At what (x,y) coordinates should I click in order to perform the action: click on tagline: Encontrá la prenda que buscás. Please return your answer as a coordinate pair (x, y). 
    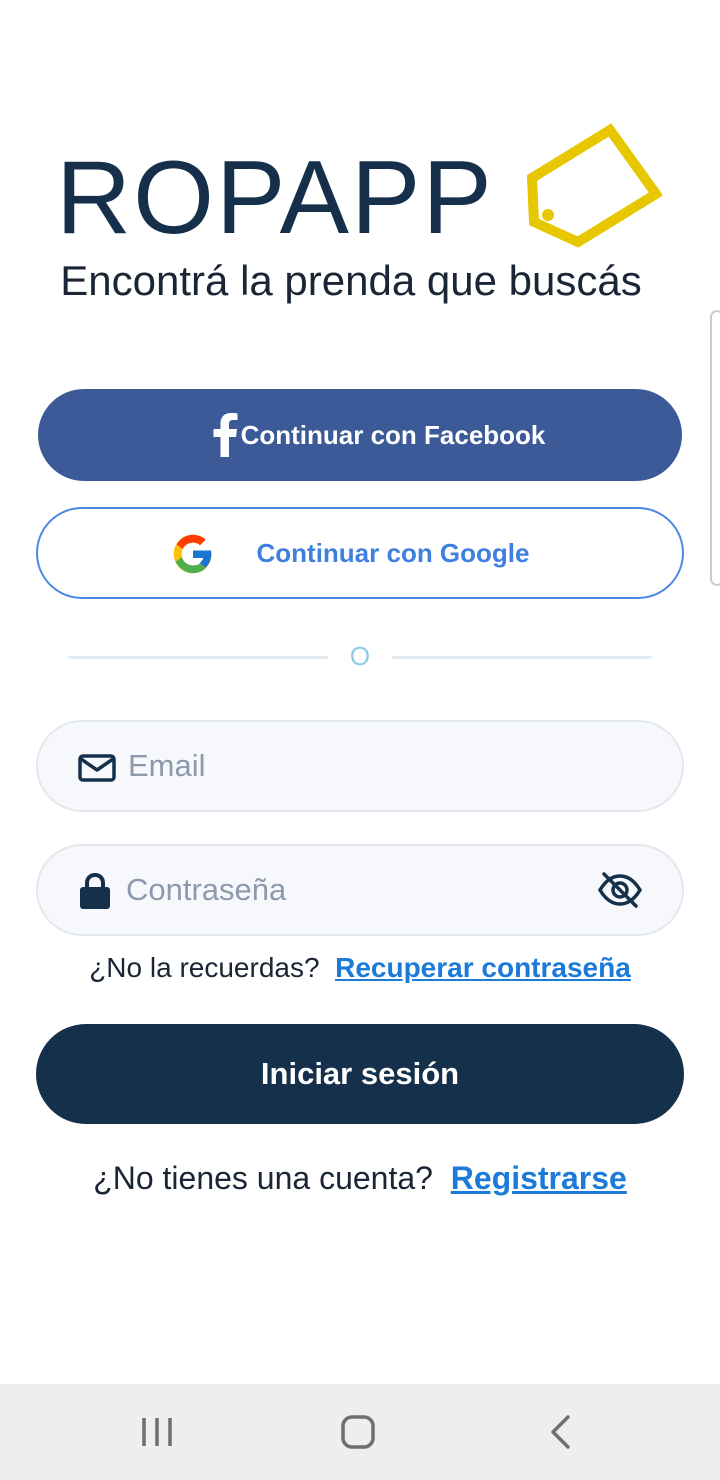
    Looking at the image, I should click on (351, 280).